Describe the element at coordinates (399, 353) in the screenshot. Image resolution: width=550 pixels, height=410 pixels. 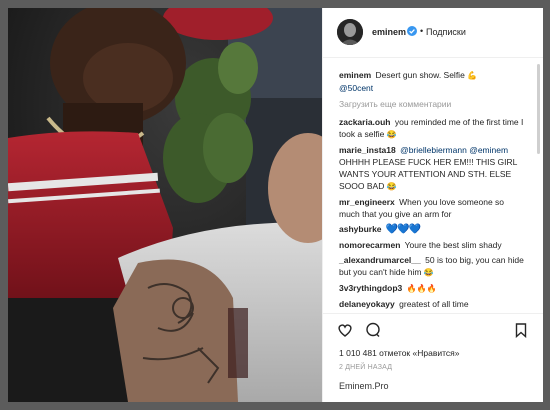
I see `likes-count: 1 010 481 отметок «Нравится»` at that location.